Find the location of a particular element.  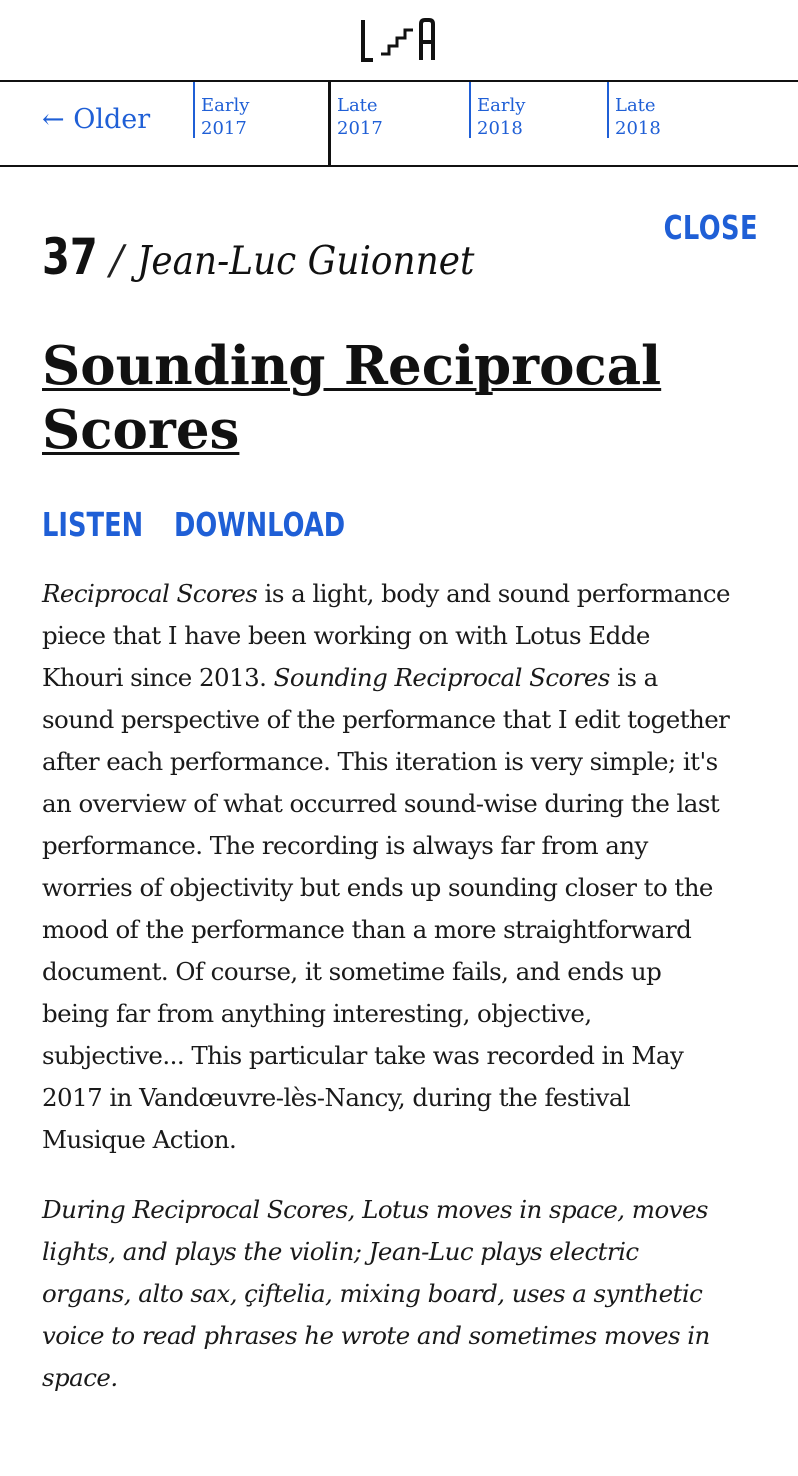

entry-heading: 37 / Jean-Luc Guionnet is located at coordinates (273, 257).